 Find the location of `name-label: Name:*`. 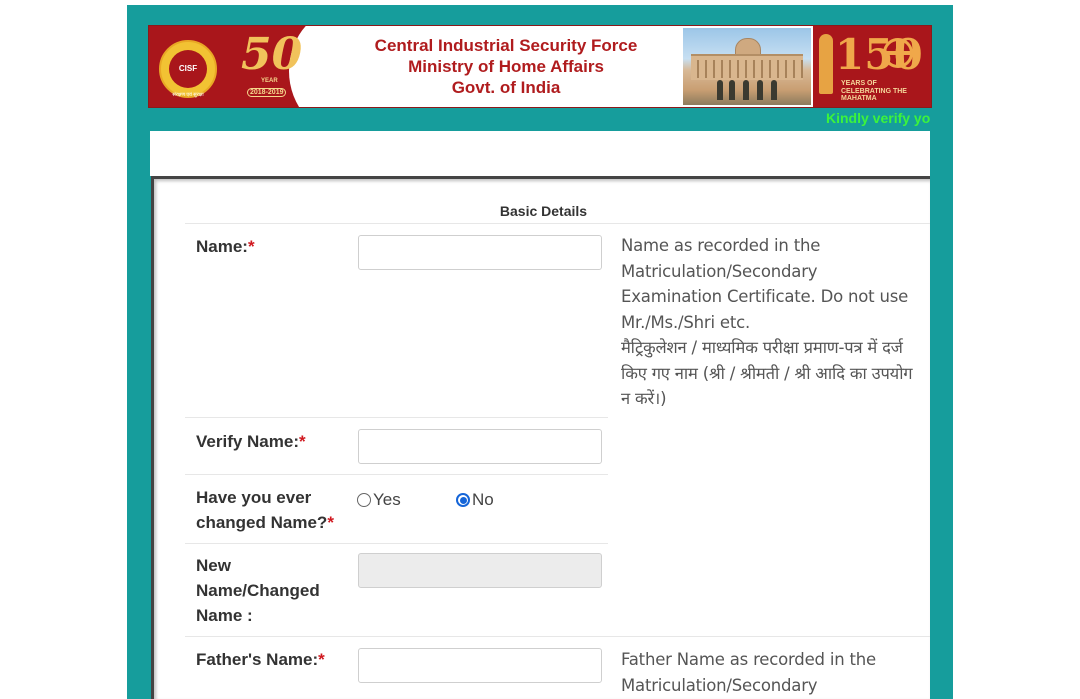

name-label: Name:* is located at coordinates (225, 246).